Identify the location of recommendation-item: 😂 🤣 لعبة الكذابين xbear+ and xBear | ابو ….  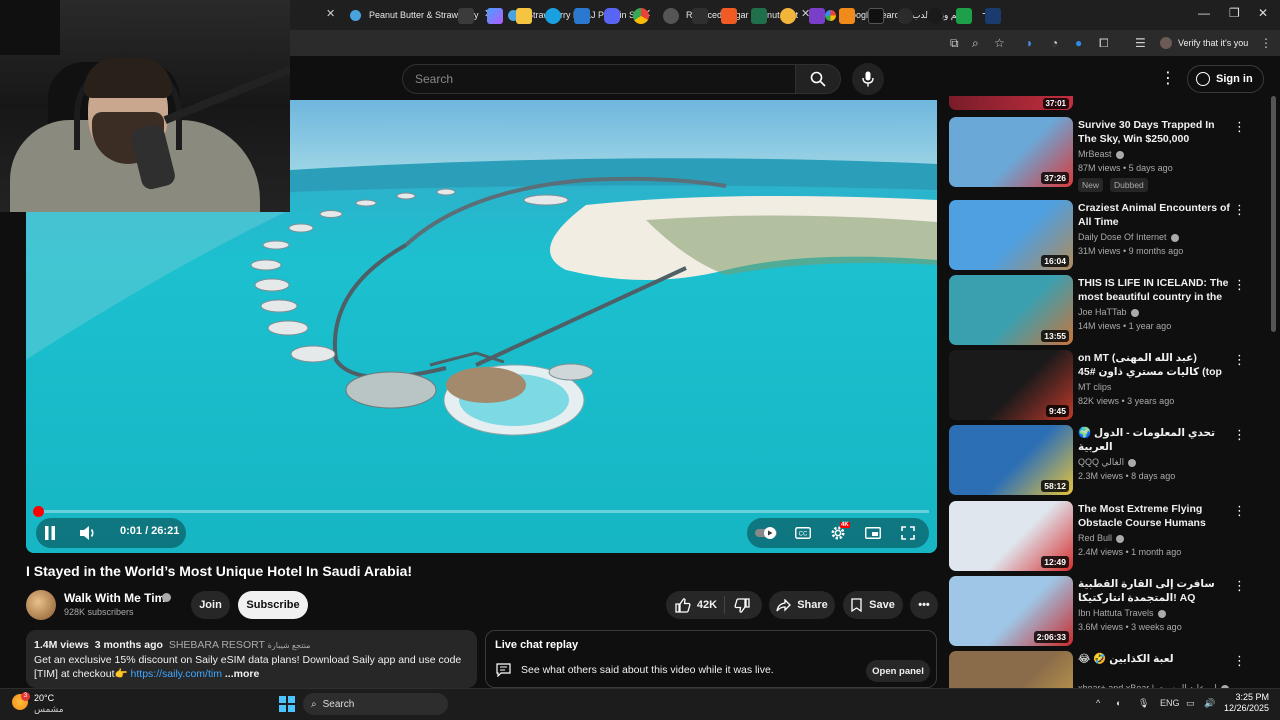
(1099, 669).